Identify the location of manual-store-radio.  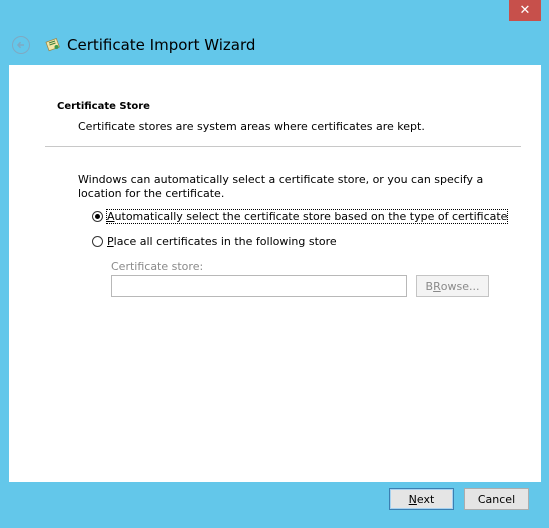
(97, 241).